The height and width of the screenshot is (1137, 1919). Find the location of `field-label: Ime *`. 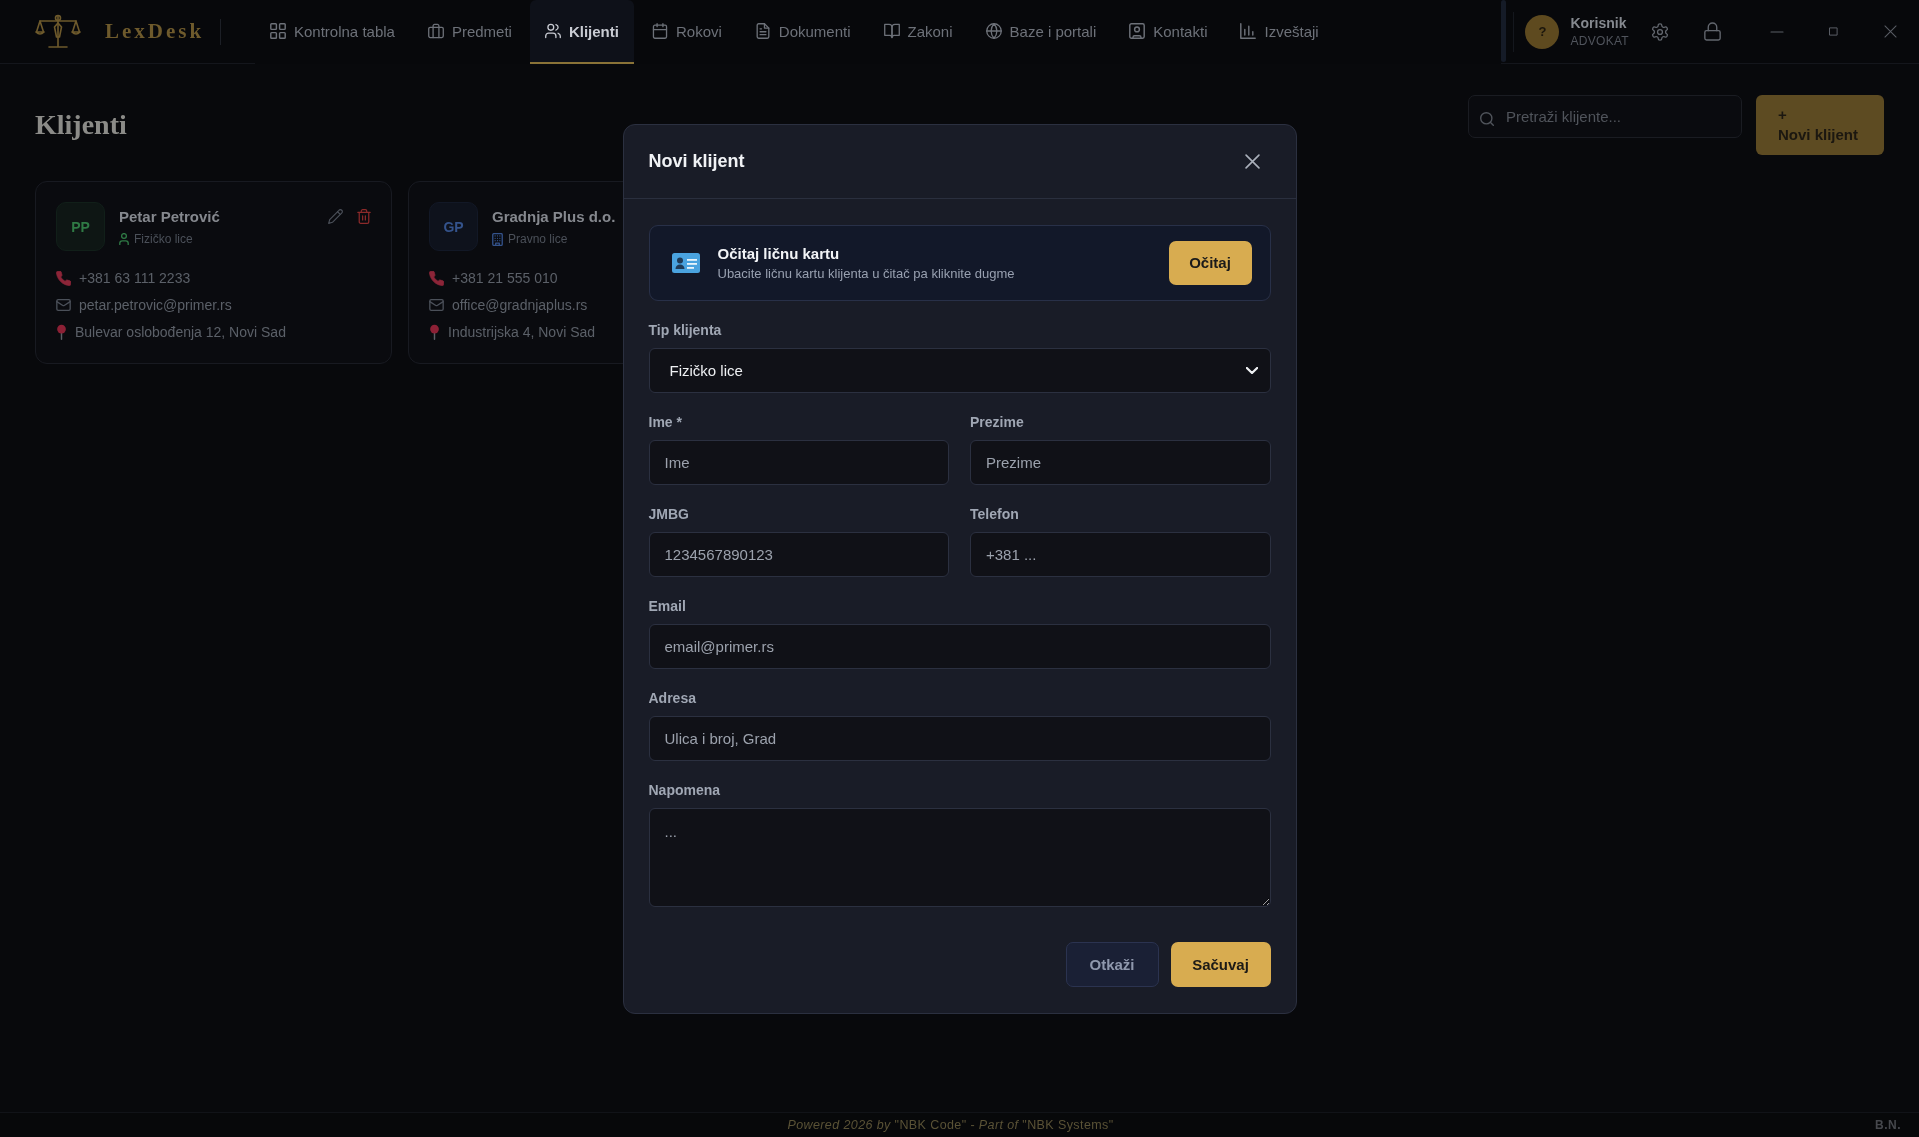

field-label: Ime * is located at coordinates (665, 421).